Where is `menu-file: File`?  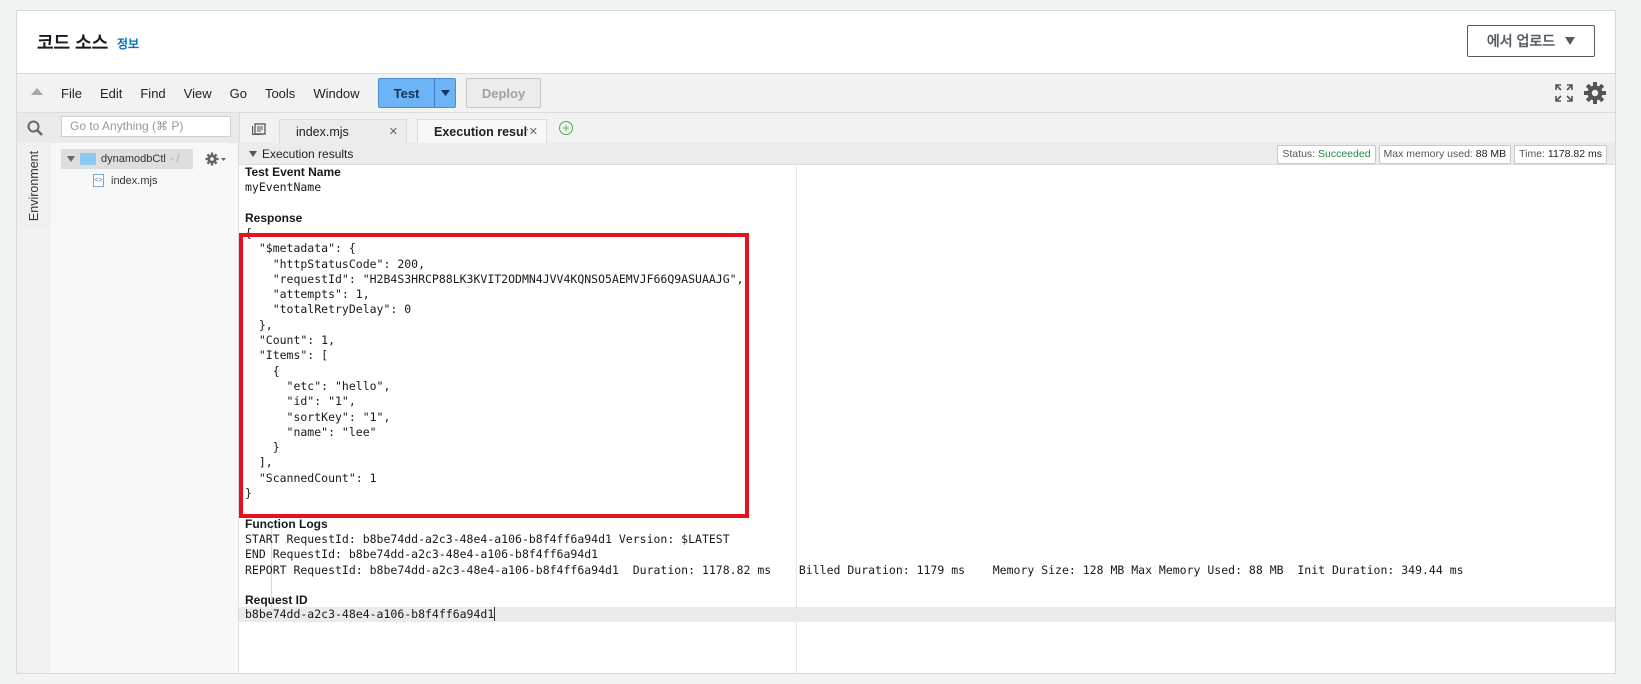
menu-file: File is located at coordinates (71, 93).